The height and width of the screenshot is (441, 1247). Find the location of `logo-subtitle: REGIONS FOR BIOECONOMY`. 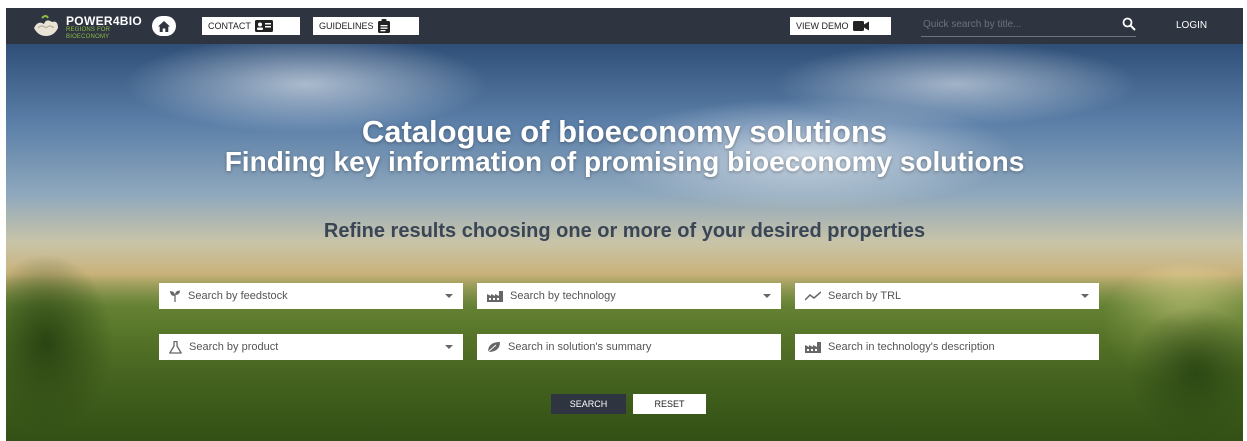

logo-subtitle: REGIONS FOR BIOECONOMY is located at coordinates (88, 33).